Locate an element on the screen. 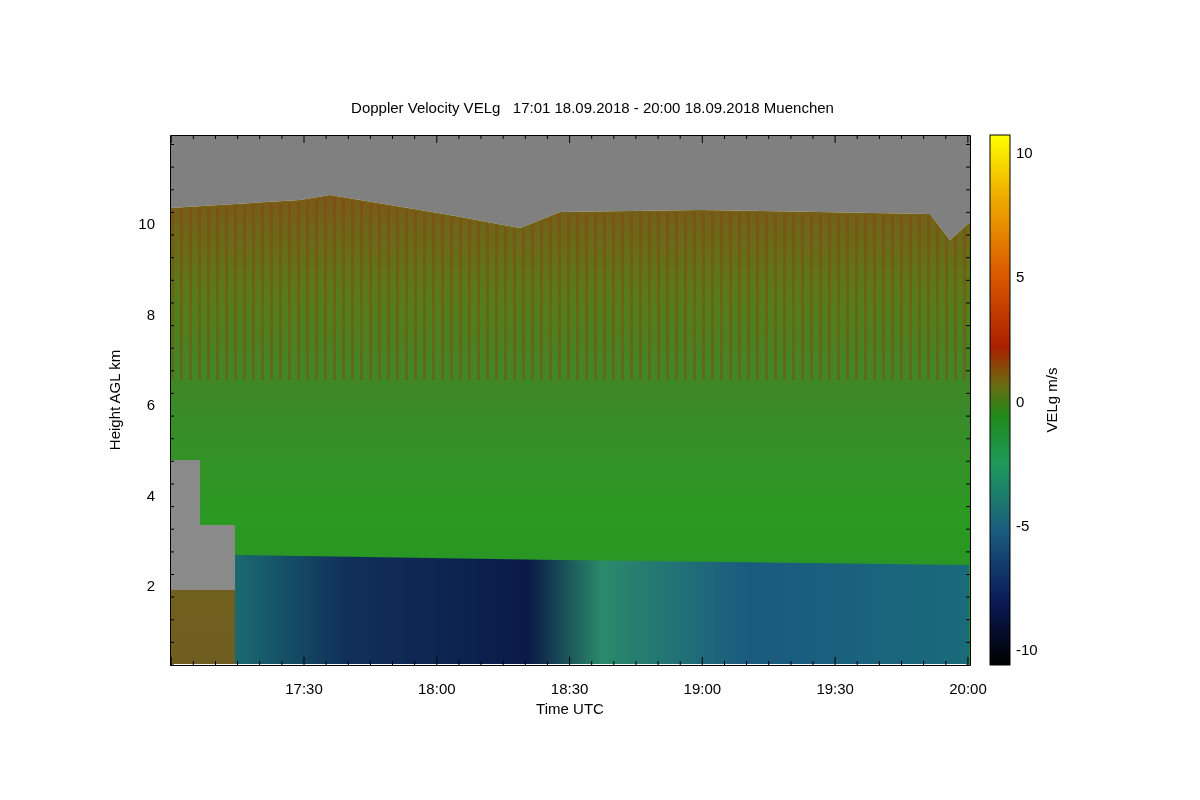 The width and height of the screenshot is (1200, 800). y-tick-label: 8 is located at coordinates (150, 314).